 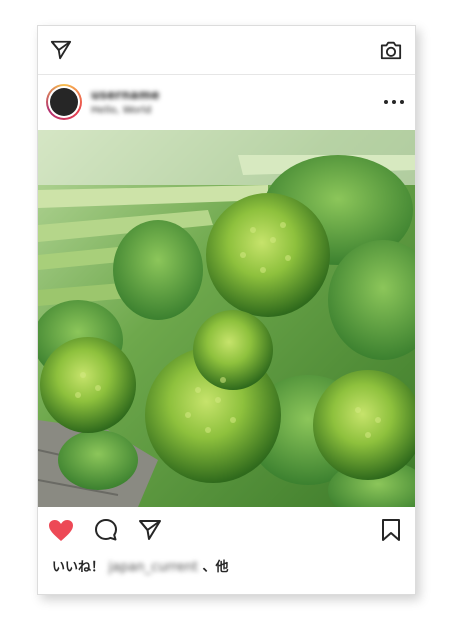 I want to click on likes-line: いいね！ japan_current 、他, so click(x=140, y=565).